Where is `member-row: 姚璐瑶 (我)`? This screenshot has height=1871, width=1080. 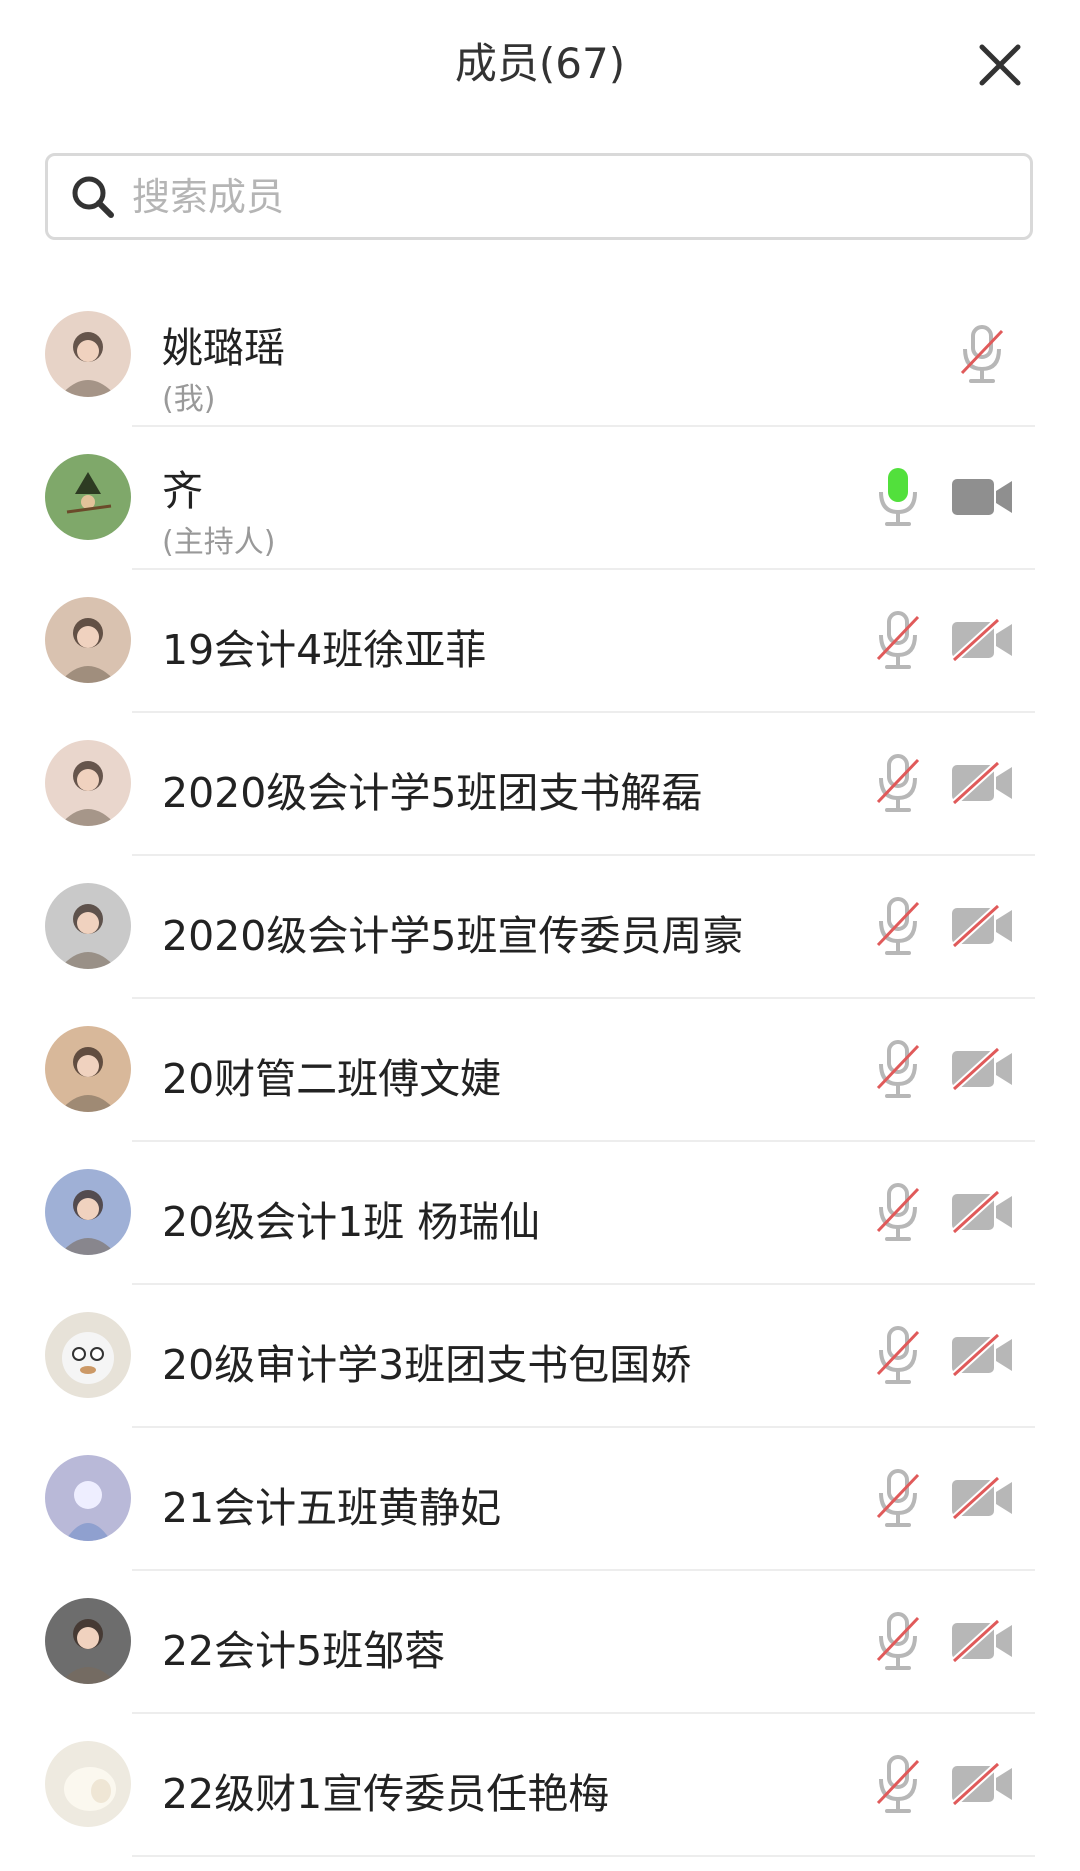
member-row: 姚璐瑶 (我) is located at coordinates (540, 355).